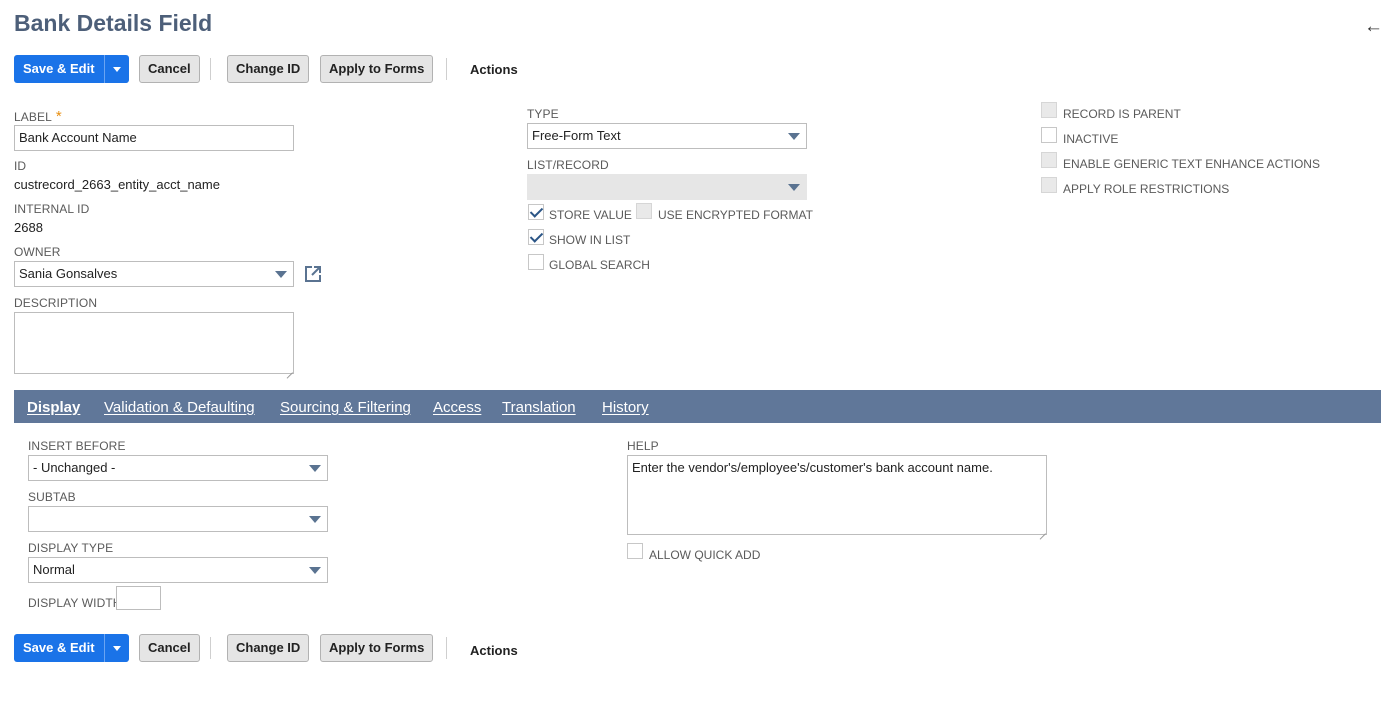 Image resolution: width=1381 pixels, height=707 pixels. Describe the element at coordinates (313, 274) in the screenshot. I see `open-external-icon` at that location.